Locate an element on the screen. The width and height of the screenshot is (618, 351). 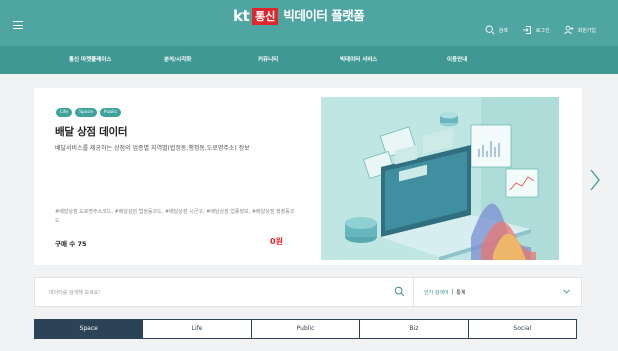
user-add-icon is located at coordinates (568, 30).